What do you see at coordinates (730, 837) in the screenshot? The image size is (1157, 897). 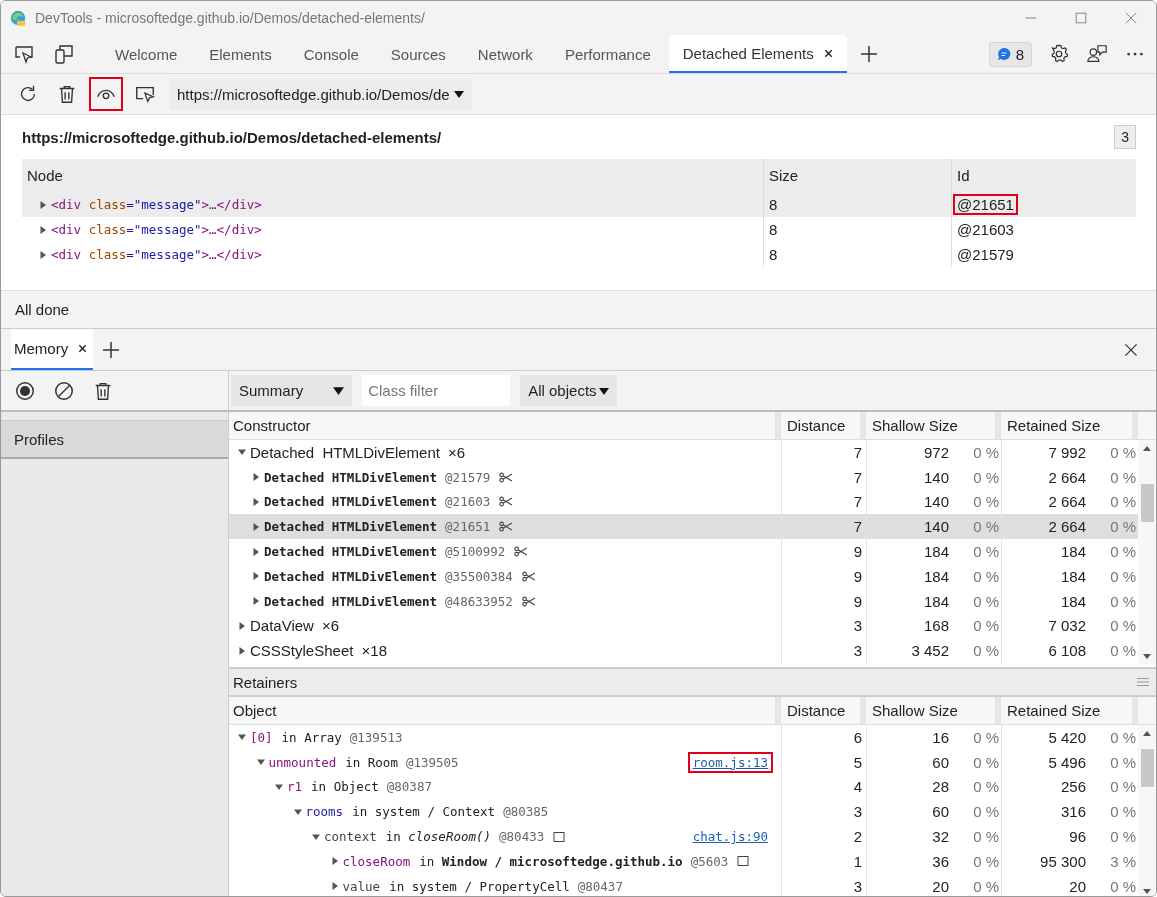 I see `source-link: chat.js:90` at bounding box center [730, 837].